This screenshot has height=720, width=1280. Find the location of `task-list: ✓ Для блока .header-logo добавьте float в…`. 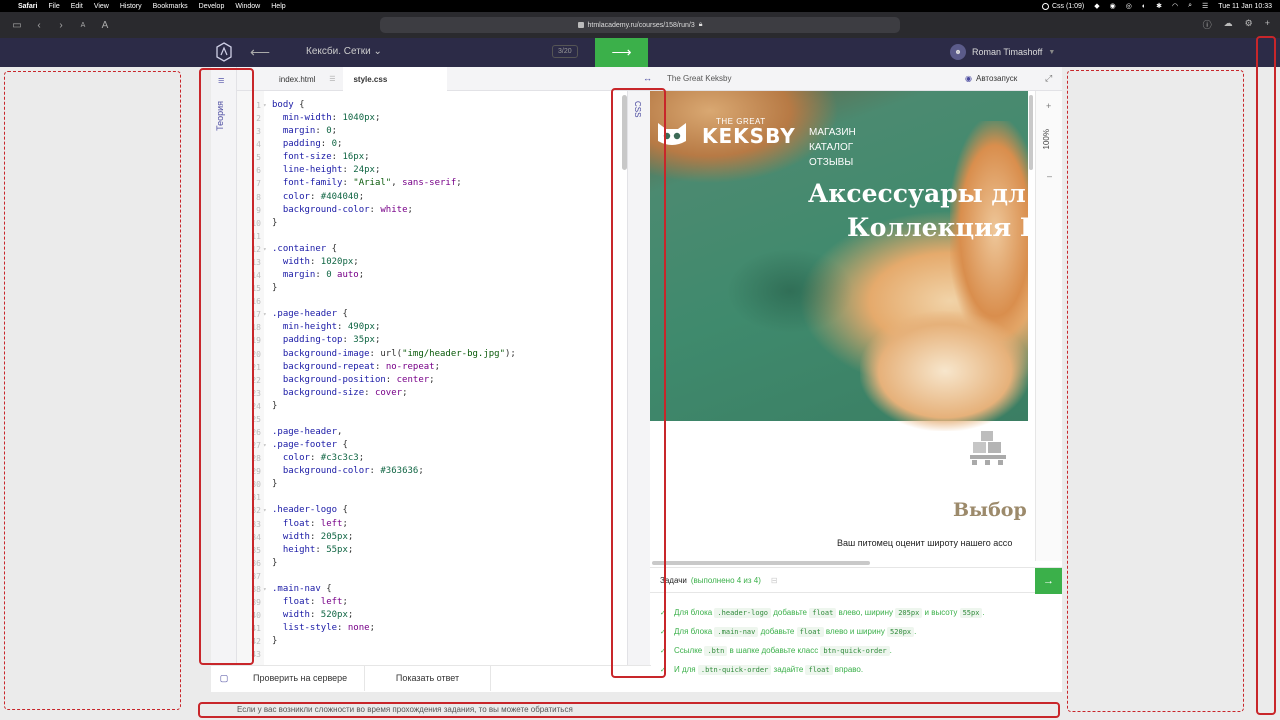

task-list: ✓ Для блока .header-logo добавьте float в… is located at coordinates (856, 641).